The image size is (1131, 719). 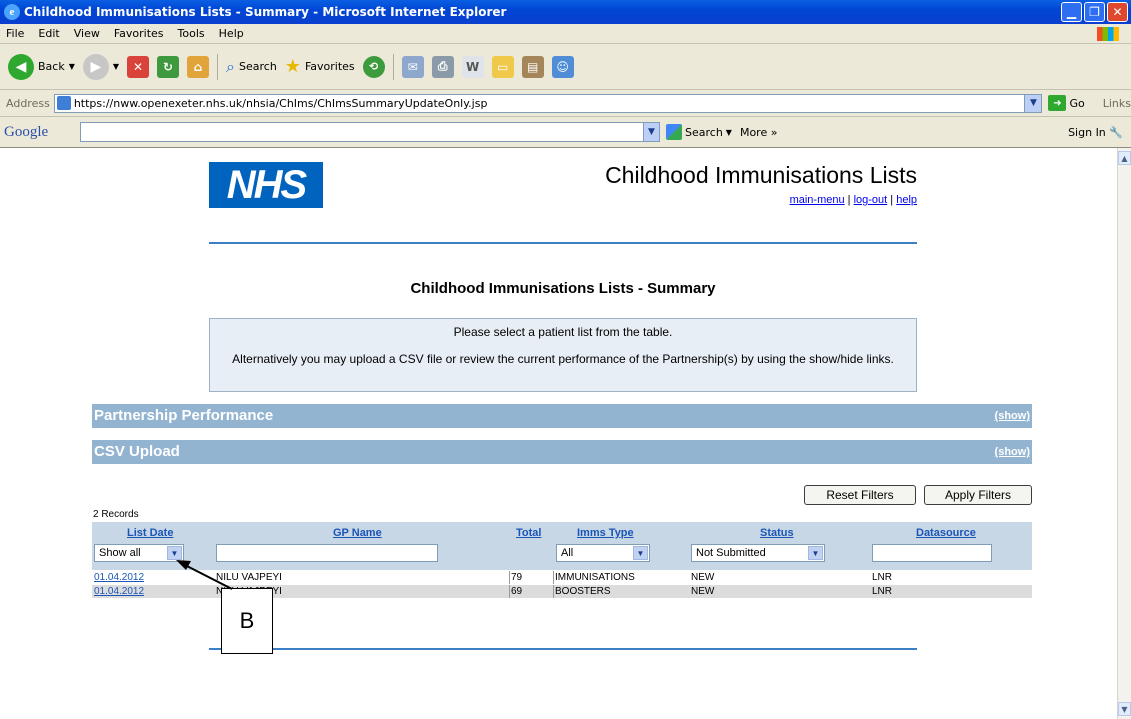 What do you see at coordinates (563, 649) in the screenshot?
I see `divider` at bounding box center [563, 649].